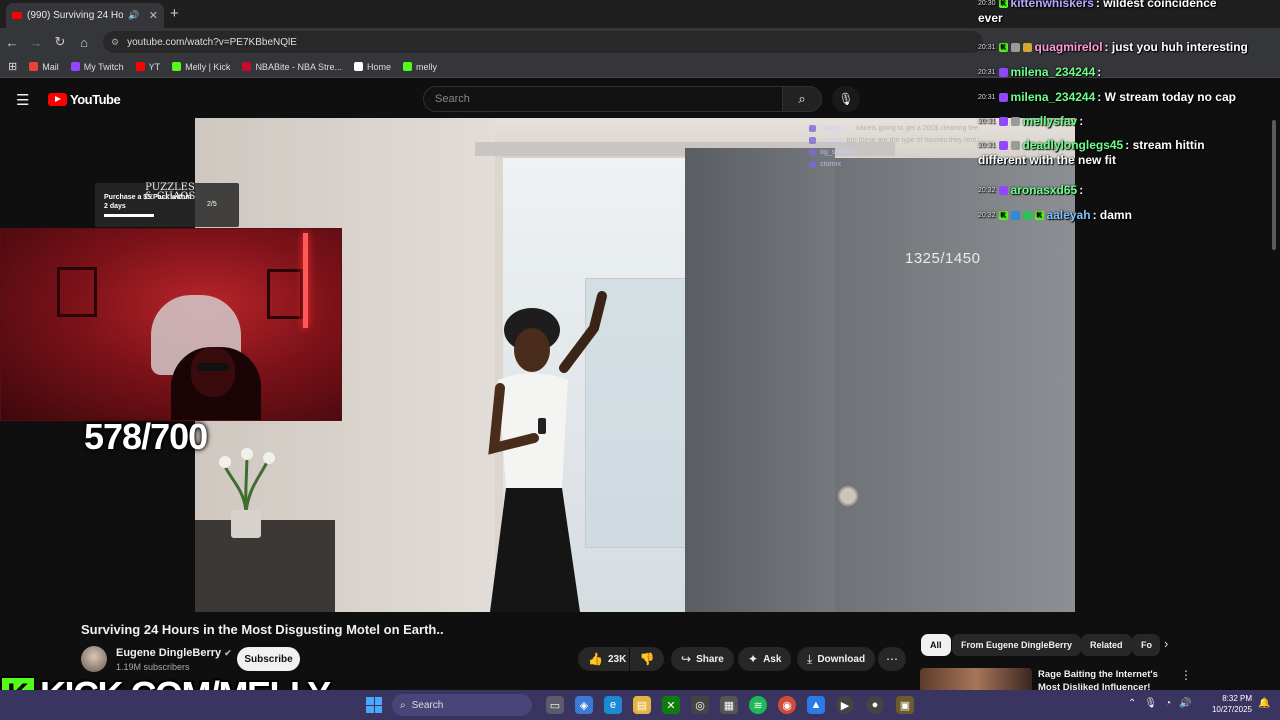 This screenshot has height=720, width=1280. I want to click on site-info-icon: ⚙, so click(115, 42).